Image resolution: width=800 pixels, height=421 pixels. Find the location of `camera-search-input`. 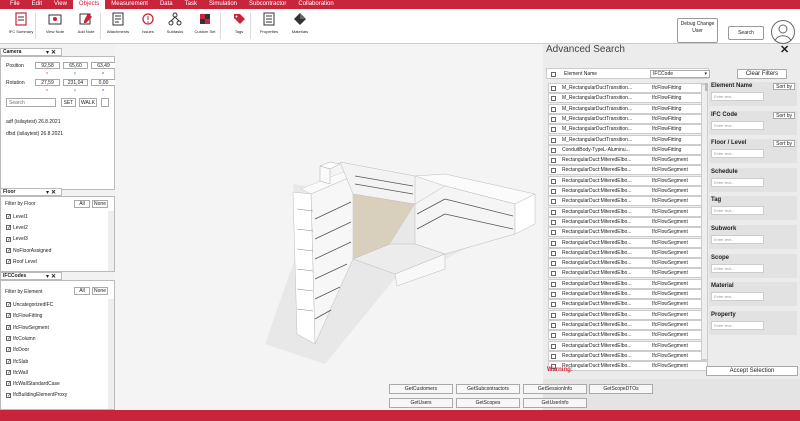

camera-search-input is located at coordinates (31, 102).